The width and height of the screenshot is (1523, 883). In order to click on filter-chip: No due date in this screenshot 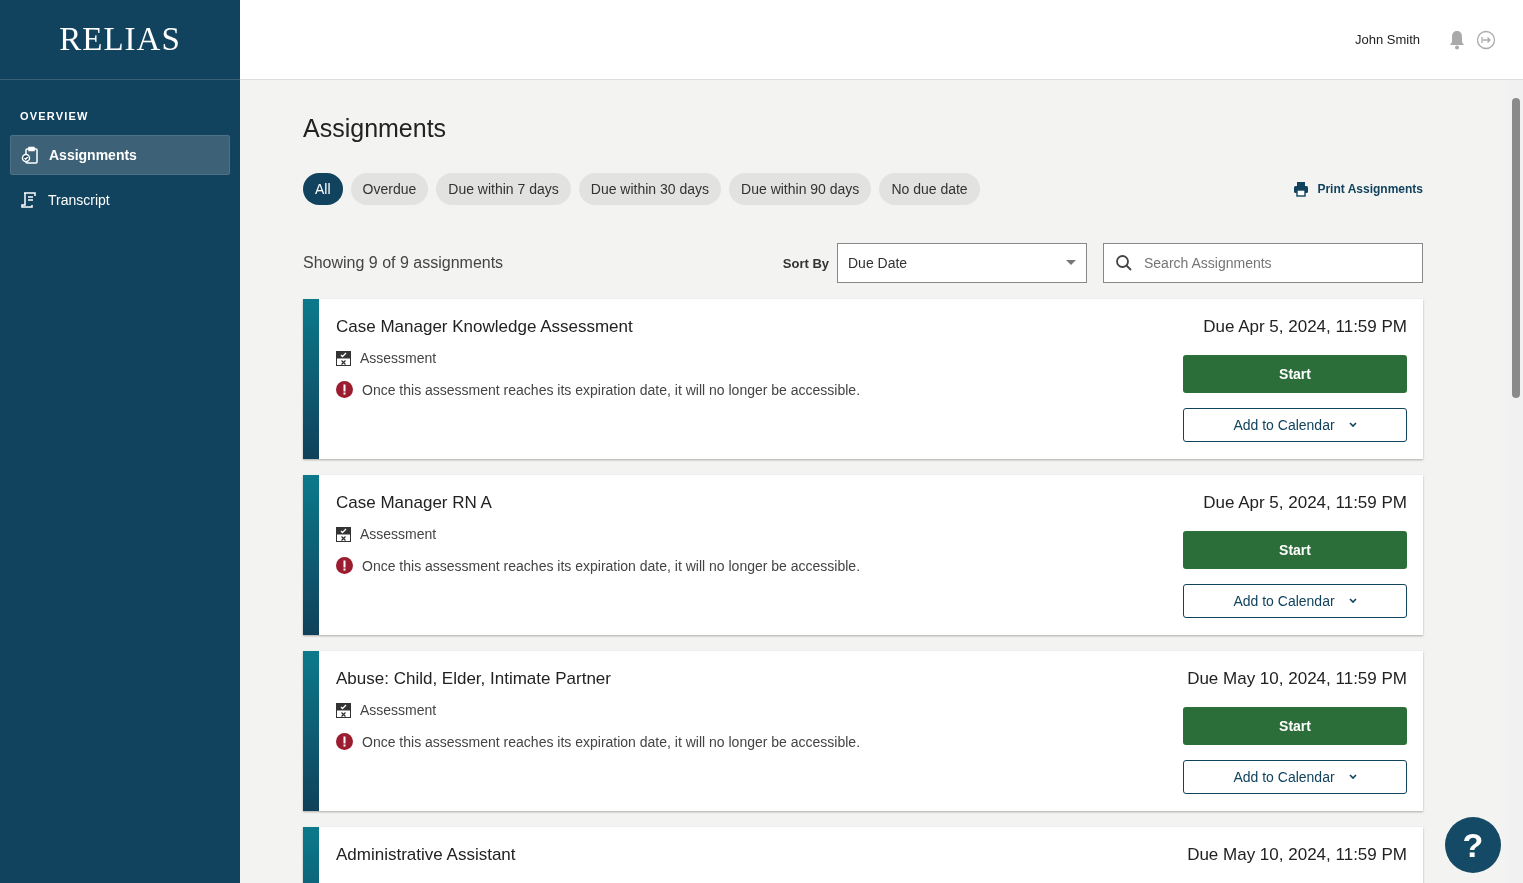, I will do `click(929, 189)`.